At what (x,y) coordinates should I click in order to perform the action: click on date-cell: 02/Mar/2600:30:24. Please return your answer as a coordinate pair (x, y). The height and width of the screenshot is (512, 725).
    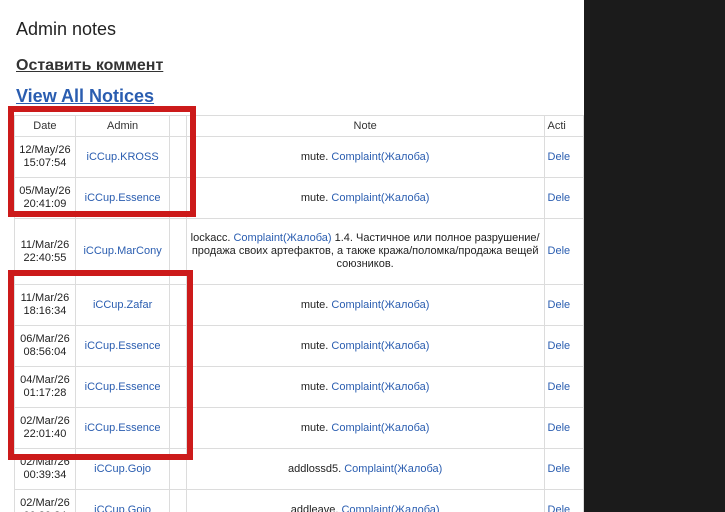
    Looking at the image, I should click on (45, 500).